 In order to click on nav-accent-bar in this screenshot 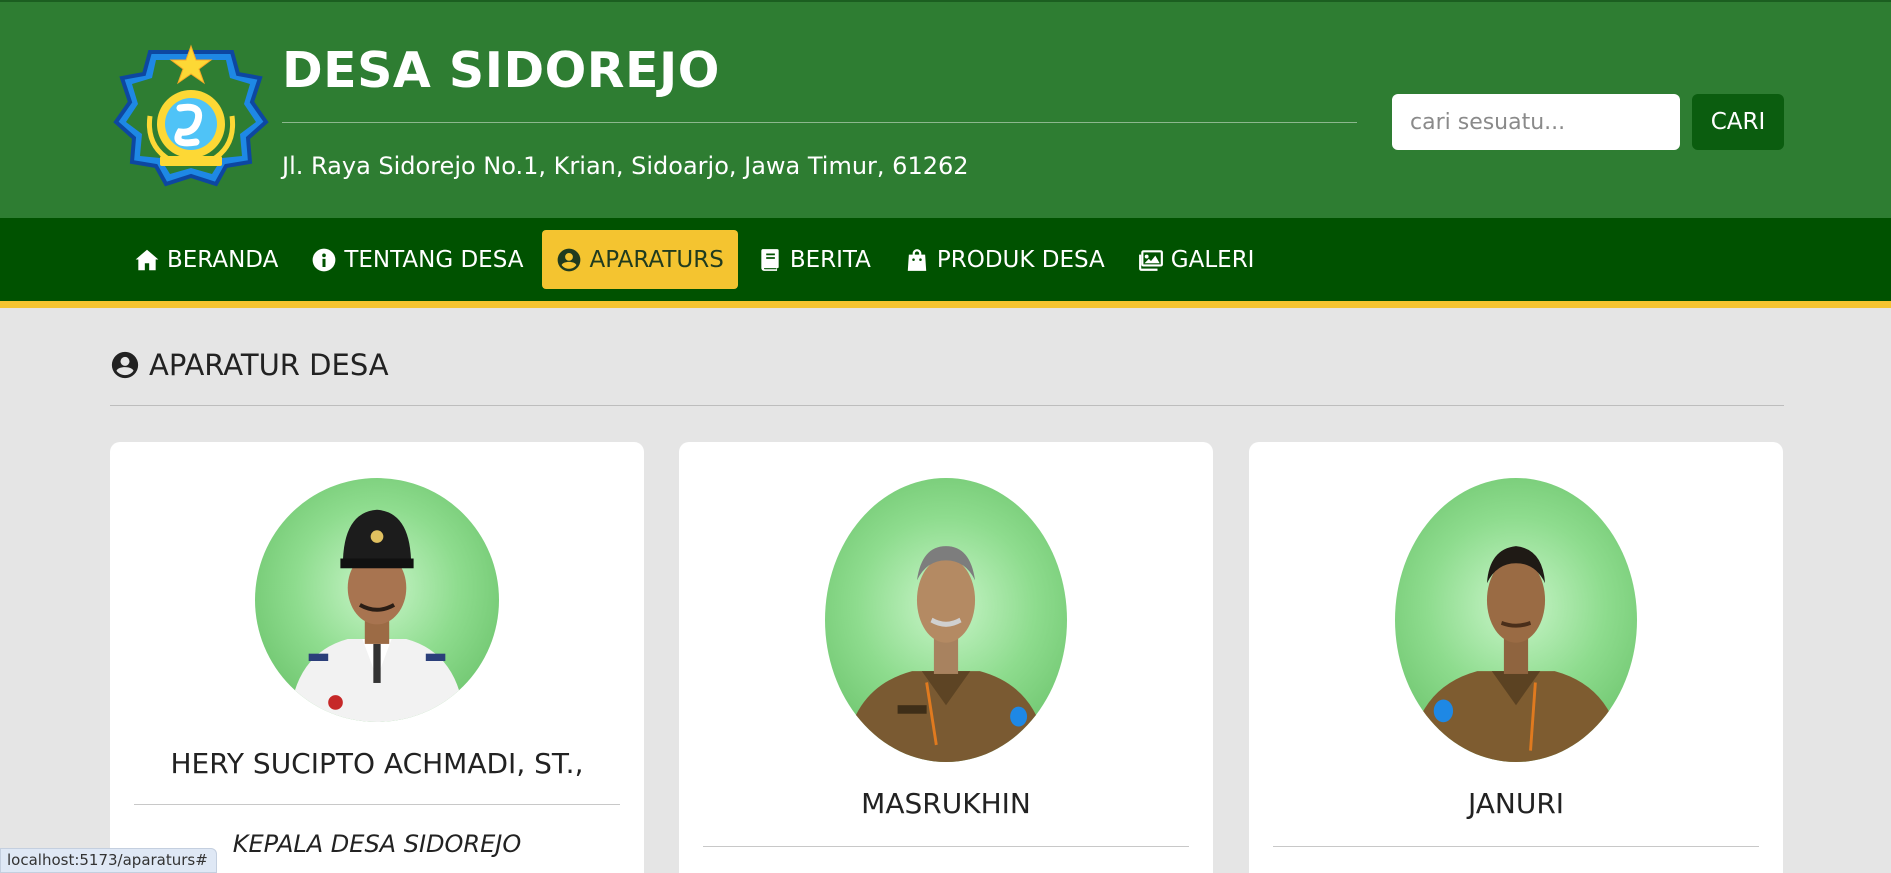, I will do `click(945, 304)`.